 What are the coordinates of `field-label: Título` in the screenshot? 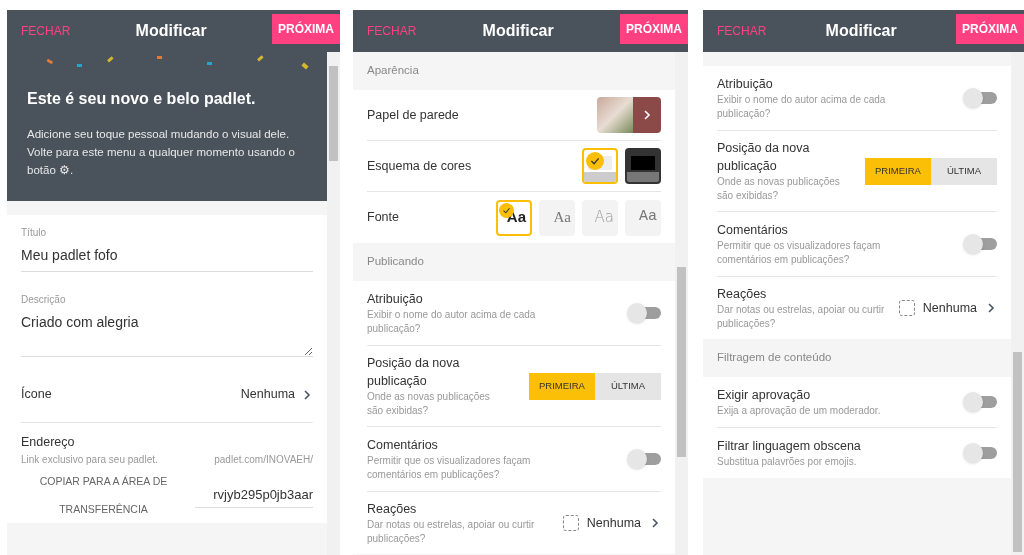 It's located at (34, 233).